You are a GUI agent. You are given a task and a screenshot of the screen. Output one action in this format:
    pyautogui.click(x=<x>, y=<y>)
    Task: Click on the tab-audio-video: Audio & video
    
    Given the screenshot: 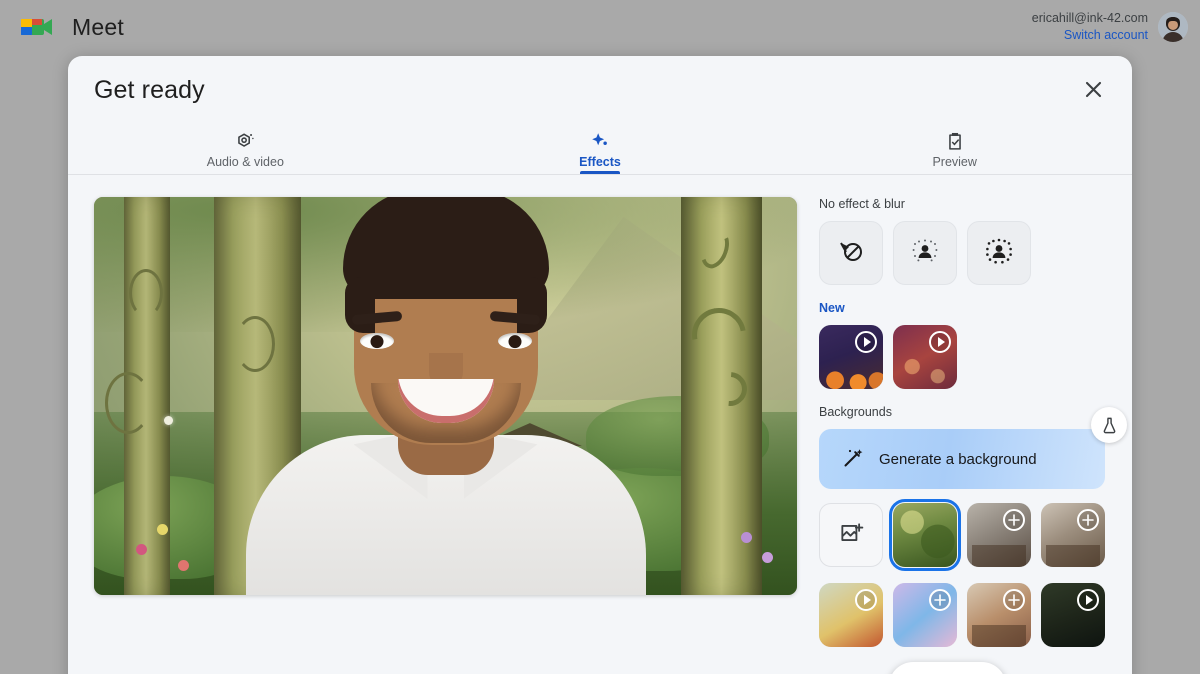 What is the action you would take?
    pyautogui.click(x=245, y=147)
    